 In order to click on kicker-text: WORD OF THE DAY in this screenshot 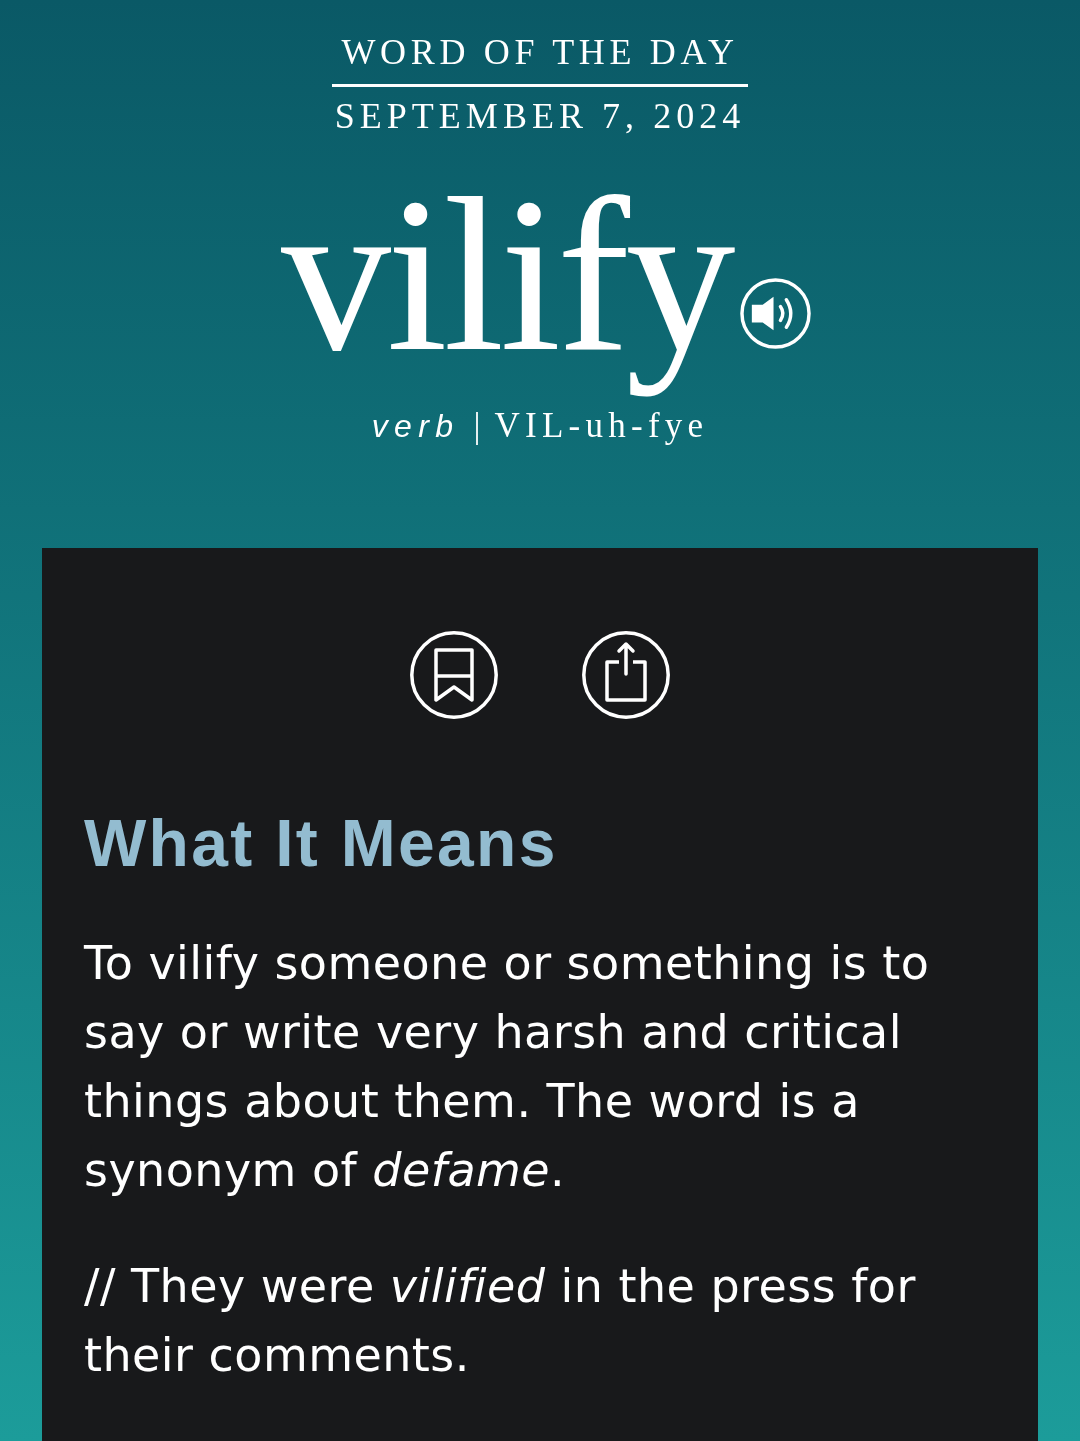, I will do `click(540, 52)`.